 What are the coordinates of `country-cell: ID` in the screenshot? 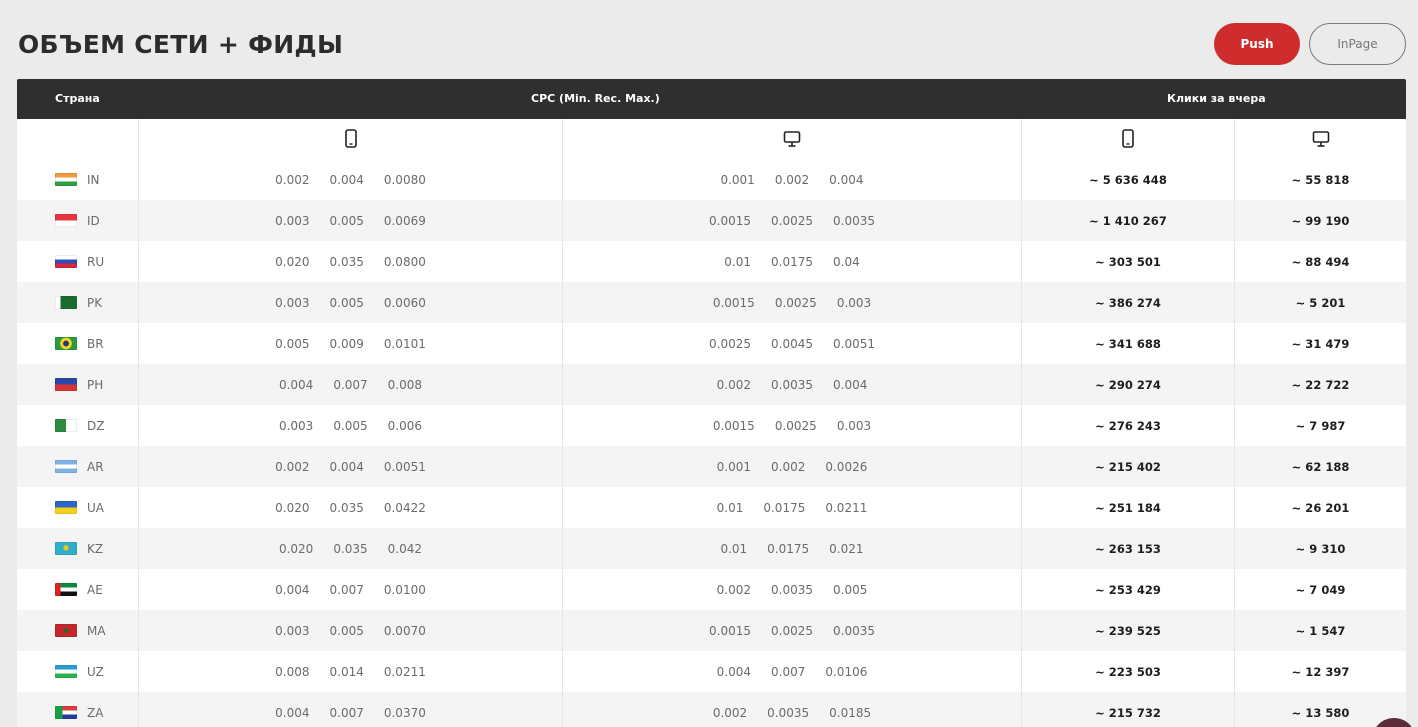 It's located at (78, 220).